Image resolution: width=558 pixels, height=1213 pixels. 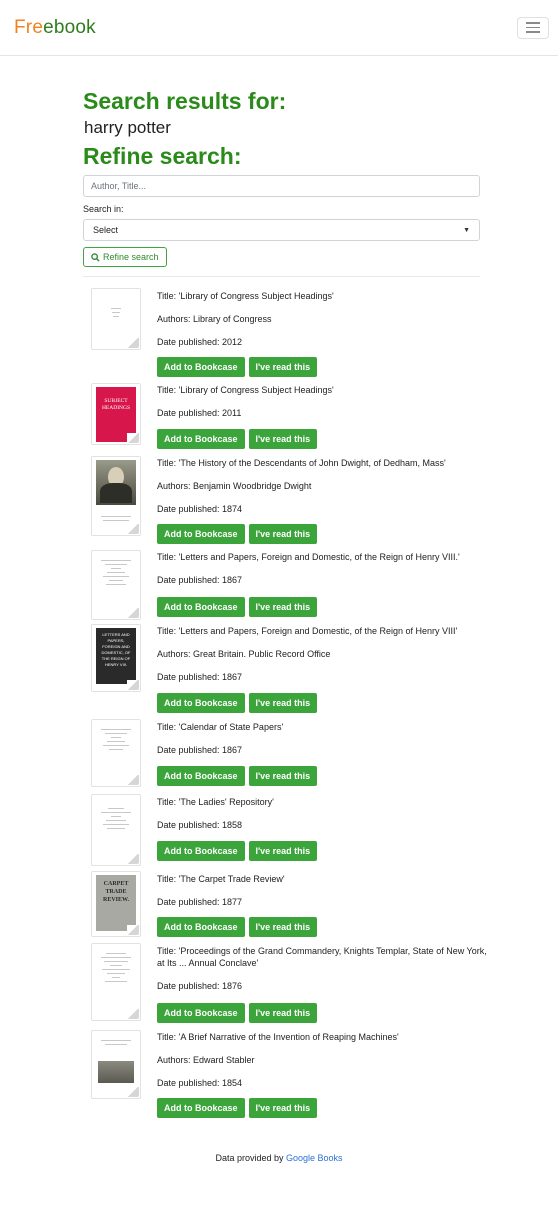 I want to click on search-in-select: Select ▼, so click(x=281, y=230).